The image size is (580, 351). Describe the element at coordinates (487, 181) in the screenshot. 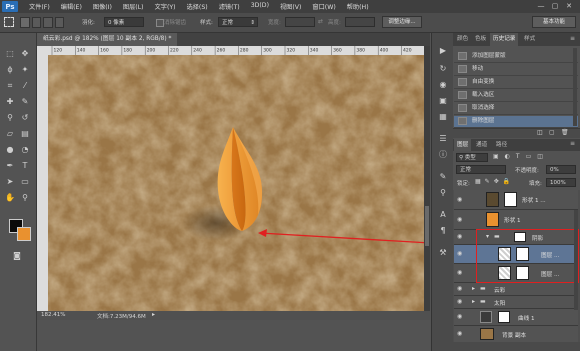

I see `lock-pixels-icon: ✎` at that location.